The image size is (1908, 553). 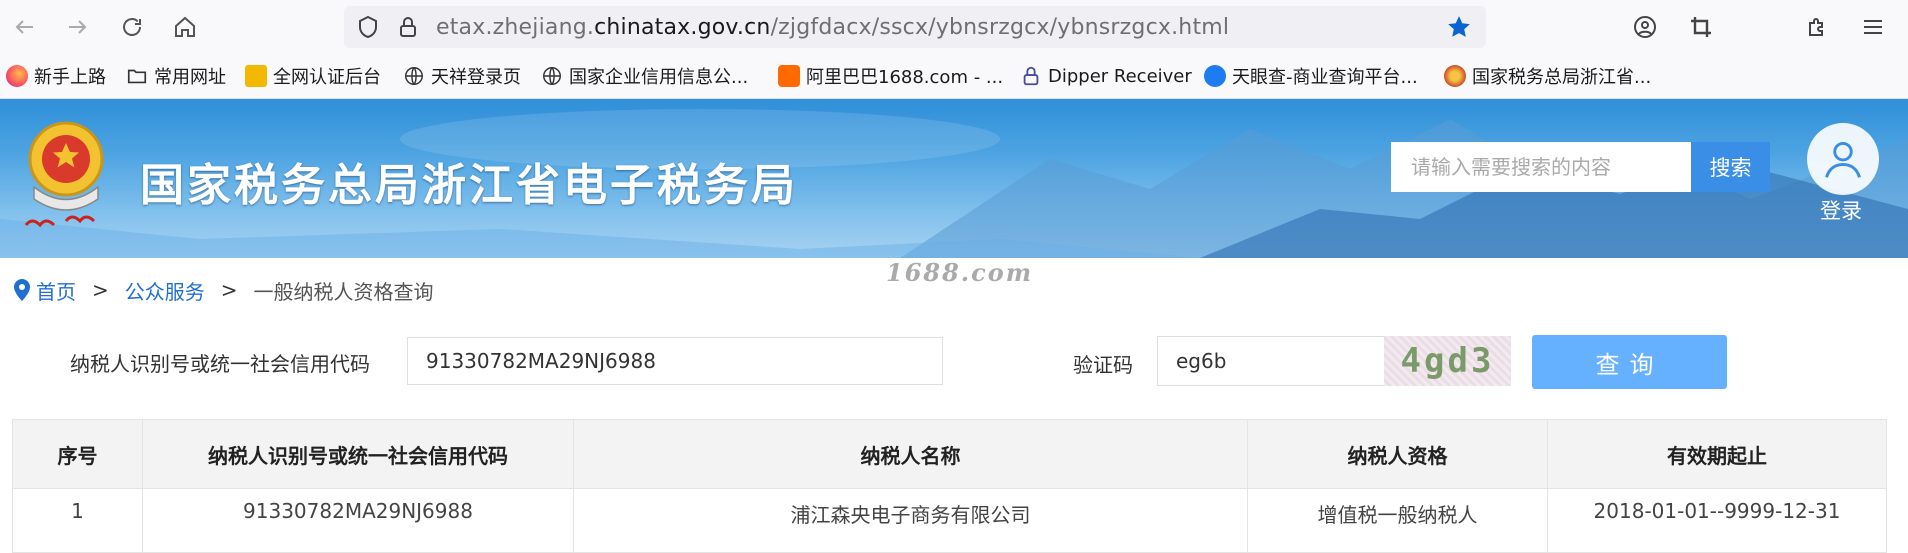 What do you see at coordinates (469, 185) in the screenshot?
I see `site-title: 国家税务总局浙江省电子税务局` at bounding box center [469, 185].